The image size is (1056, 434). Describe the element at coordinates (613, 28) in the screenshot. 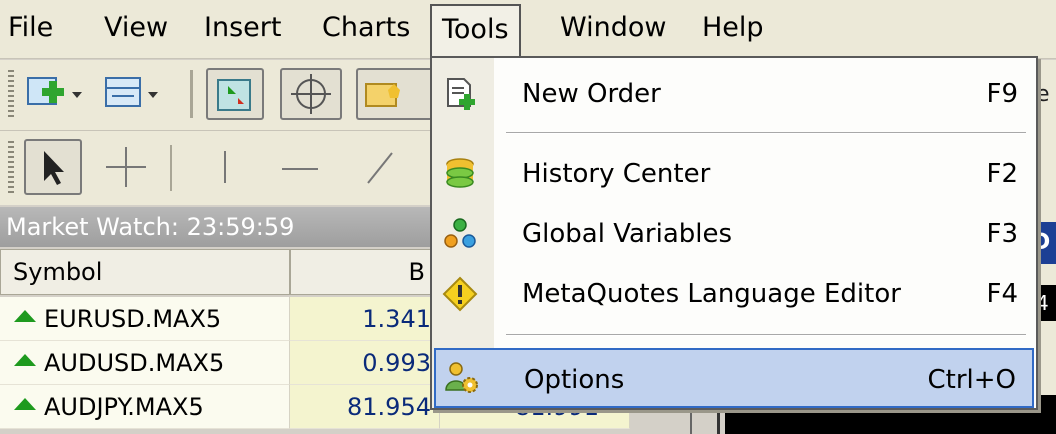

I see `menu-window: Window` at that location.